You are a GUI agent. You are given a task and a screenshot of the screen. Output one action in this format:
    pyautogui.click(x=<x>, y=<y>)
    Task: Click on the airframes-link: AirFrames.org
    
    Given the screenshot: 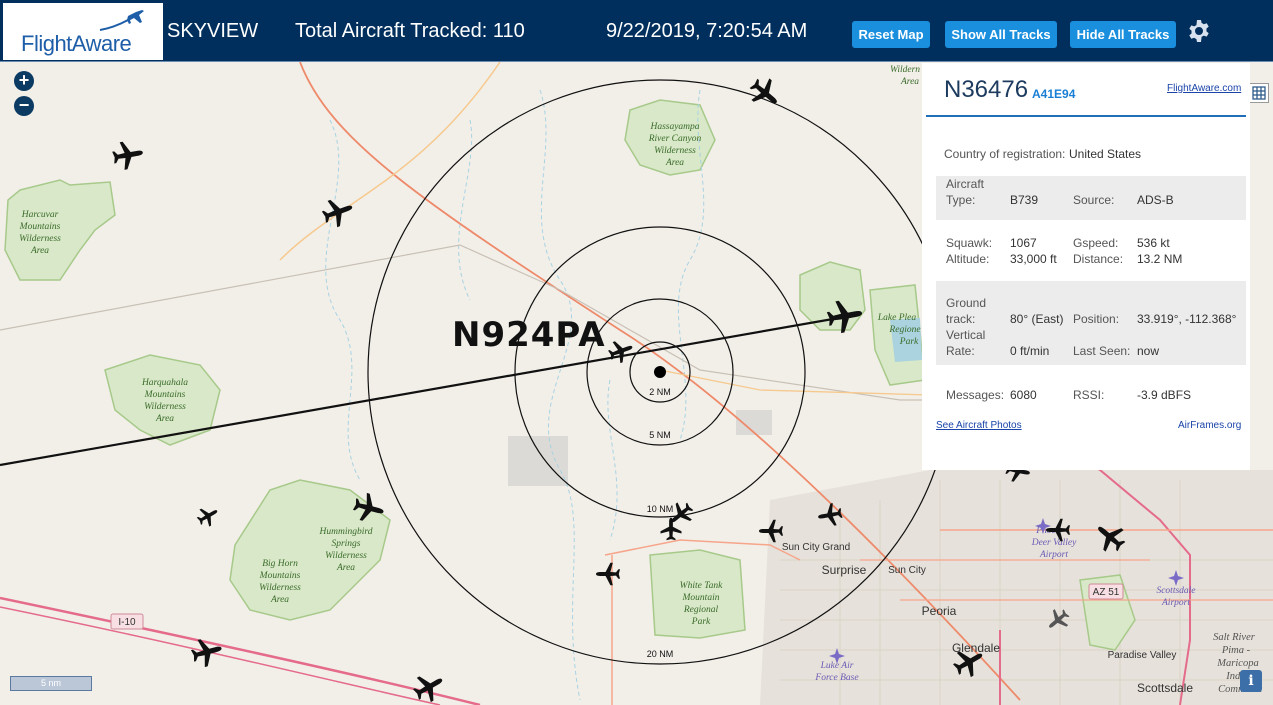 What is the action you would take?
    pyautogui.click(x=1209, y=425)
    